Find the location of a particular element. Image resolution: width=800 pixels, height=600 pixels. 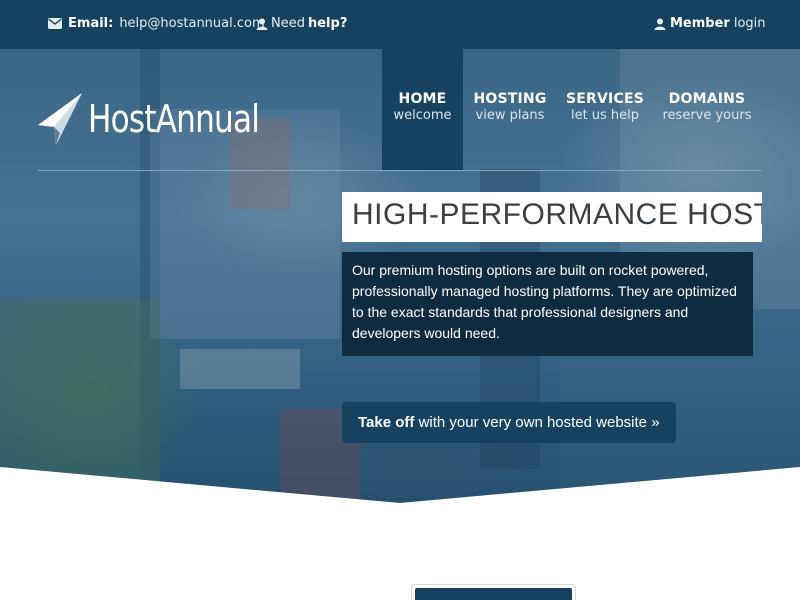

member-login-link: Member login is located at coordinates (710, 23).